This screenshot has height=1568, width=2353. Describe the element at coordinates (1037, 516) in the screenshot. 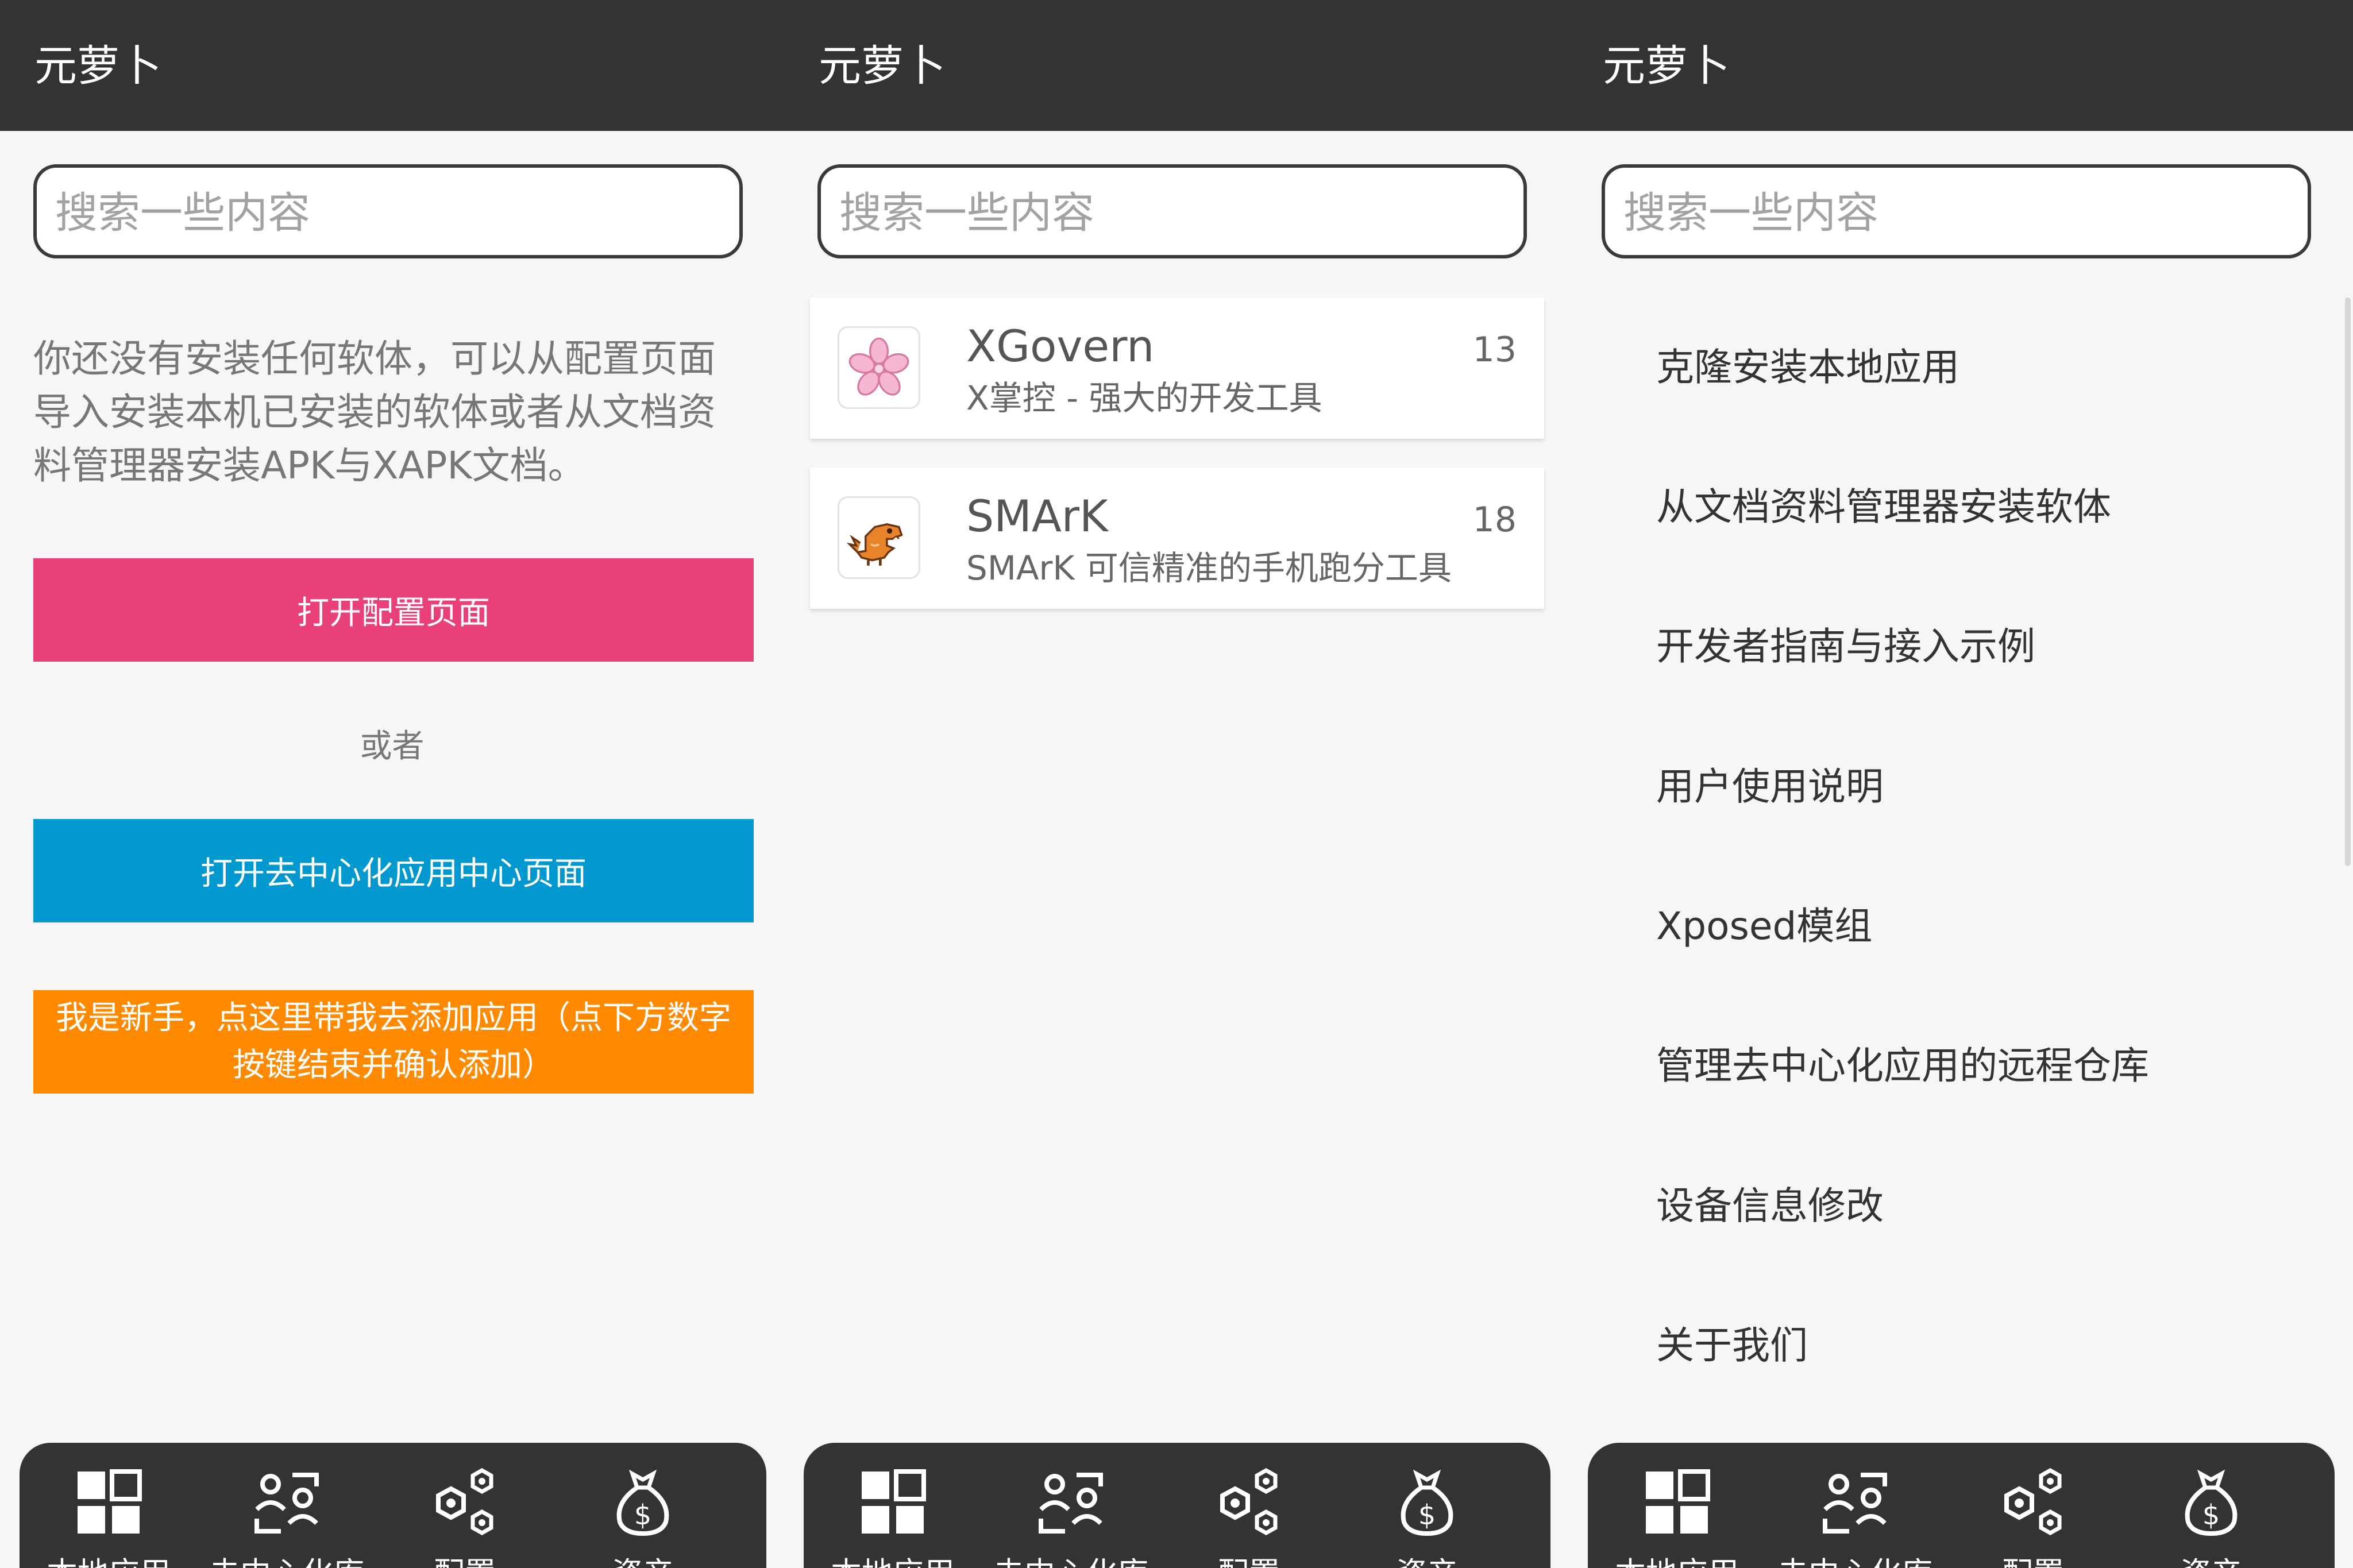

I see `app-name: SMArK` at that location.